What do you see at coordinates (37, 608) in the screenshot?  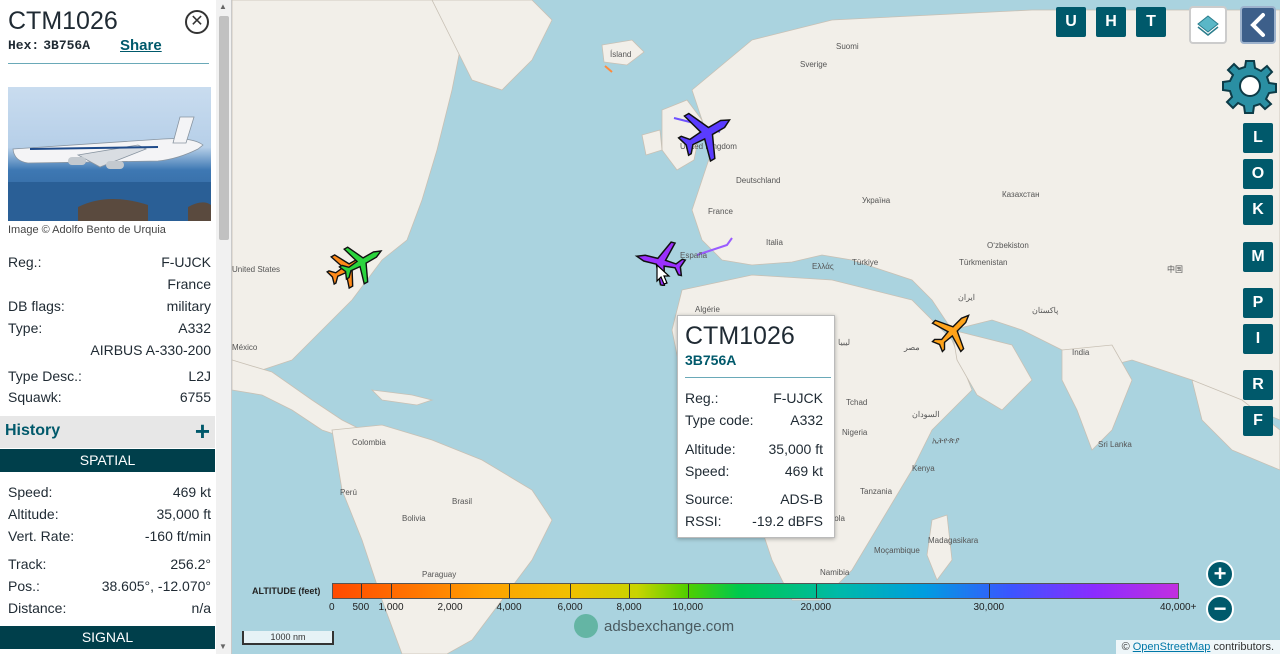 I see `distance-label: Distance:` at bounding box center [37, 608].